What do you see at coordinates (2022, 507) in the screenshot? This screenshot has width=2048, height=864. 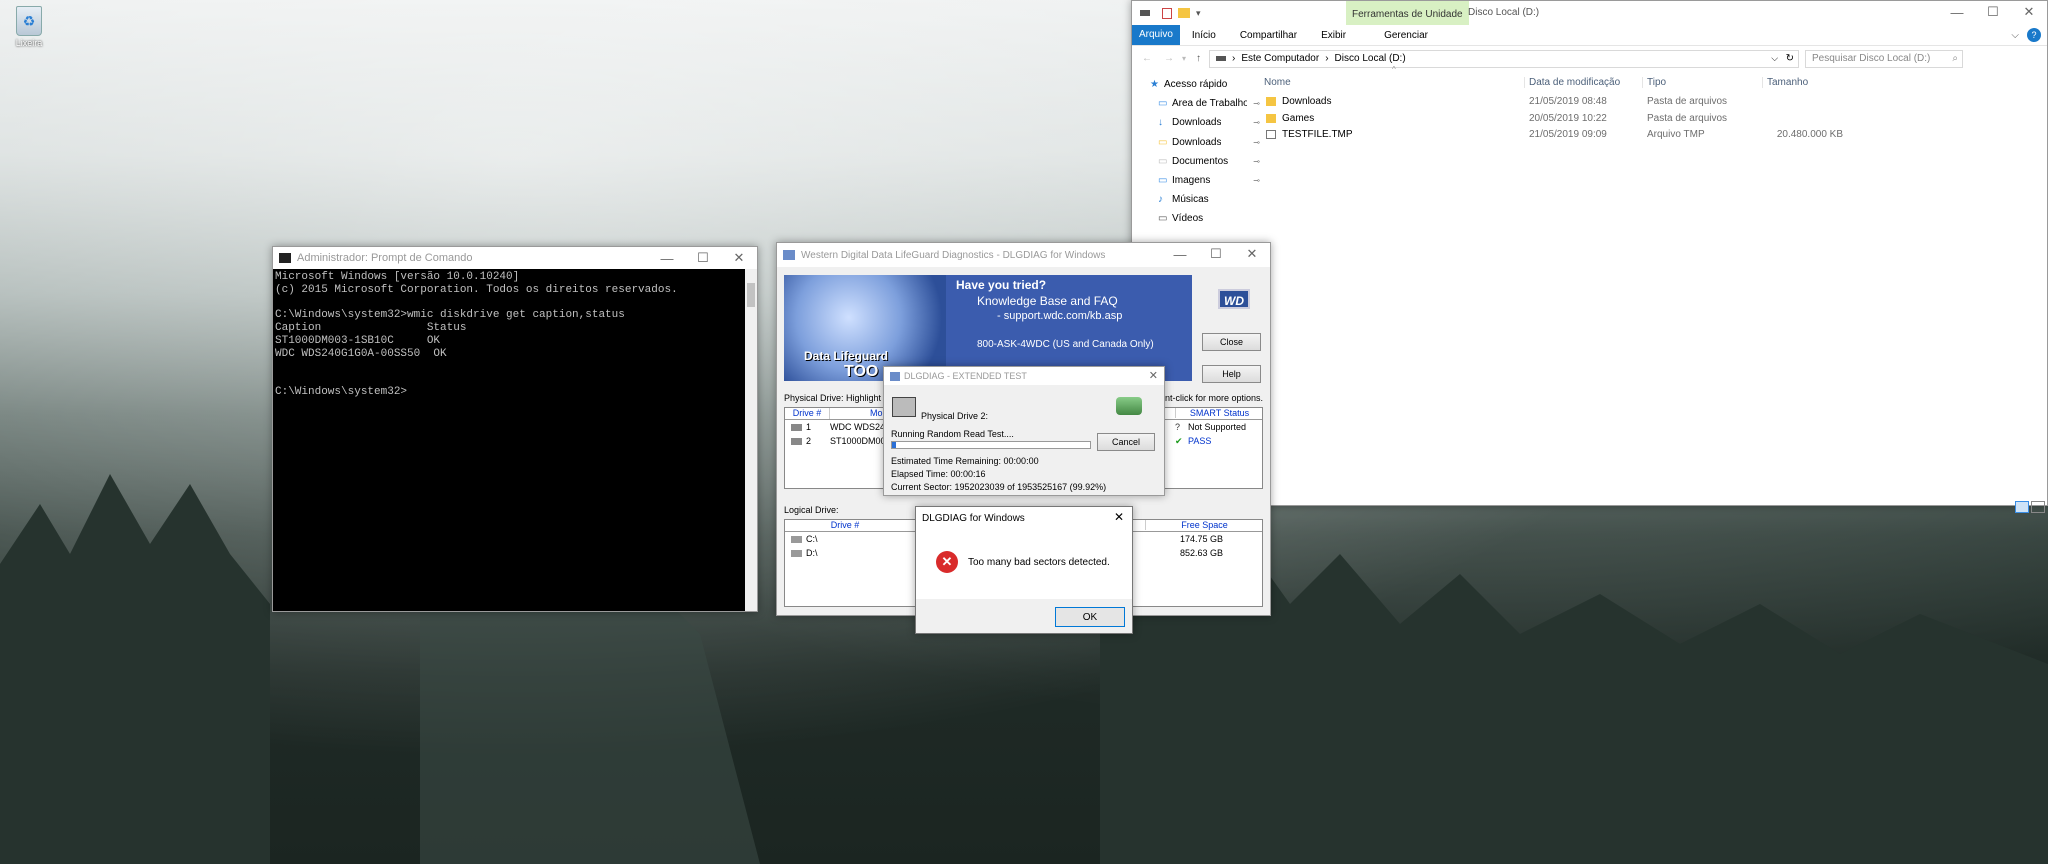 I see `view-details-icon` at bounding box center [2022, 507].